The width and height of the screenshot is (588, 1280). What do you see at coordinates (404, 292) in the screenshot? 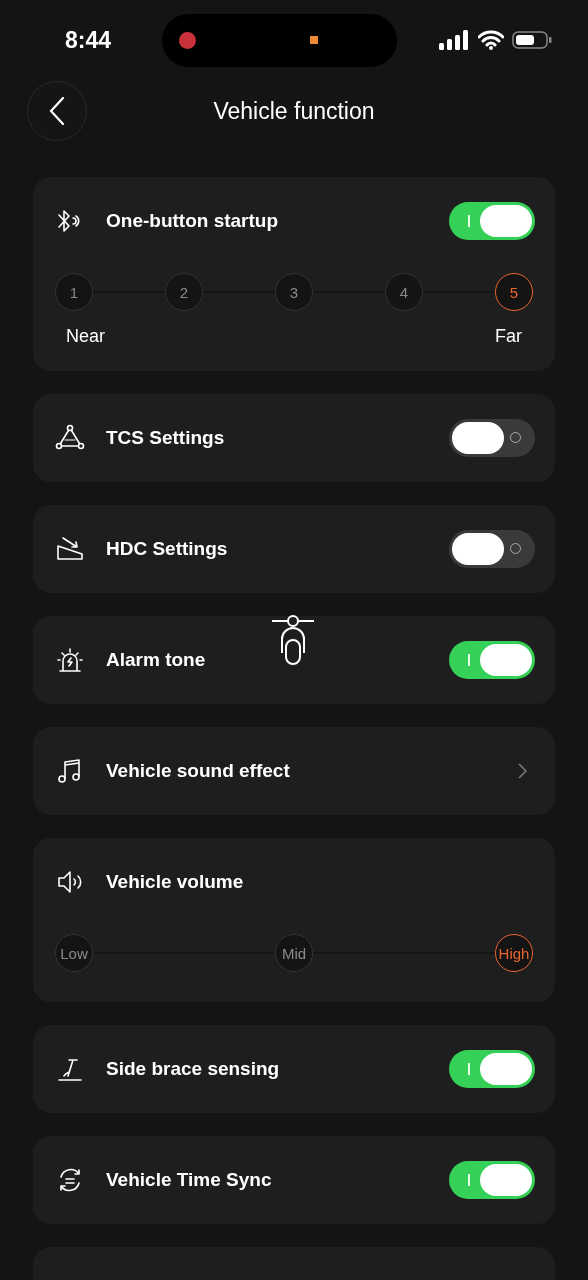
I see `level-step: 4` at bounding box center [404, 292].